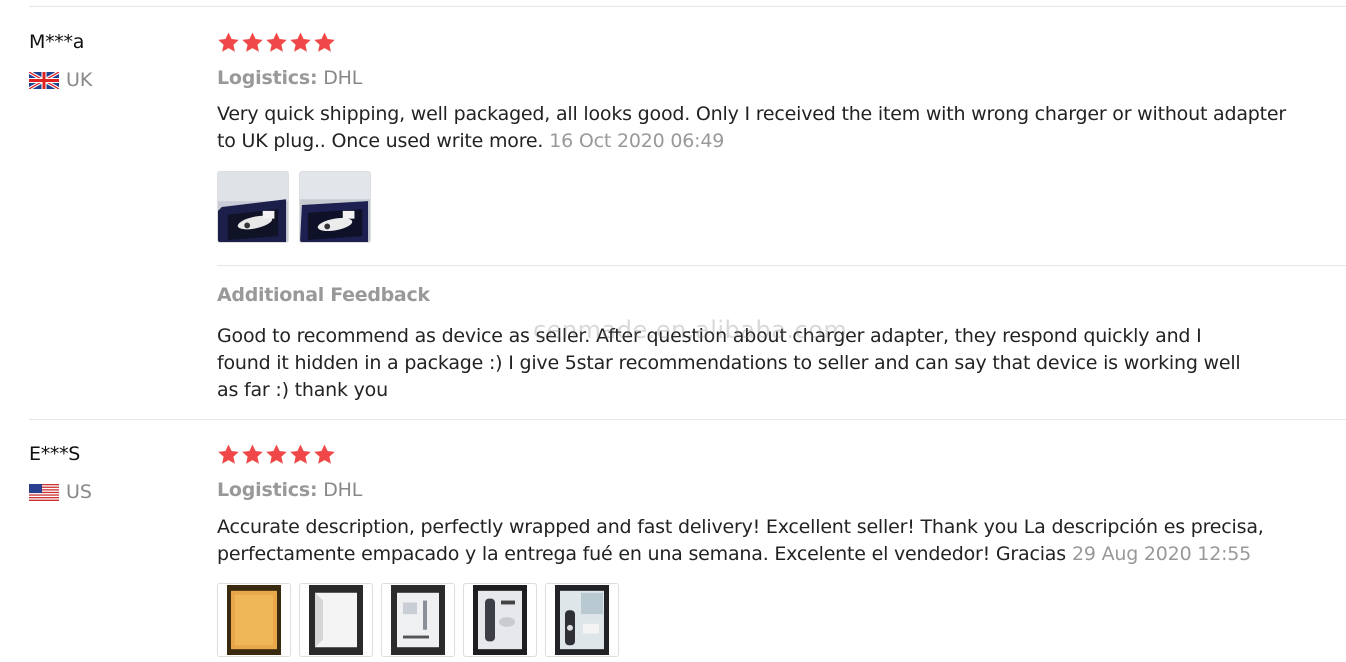 This screenshot has width=1346, height=662. I want to click on reviewer-country: UK, so click(60, 80).